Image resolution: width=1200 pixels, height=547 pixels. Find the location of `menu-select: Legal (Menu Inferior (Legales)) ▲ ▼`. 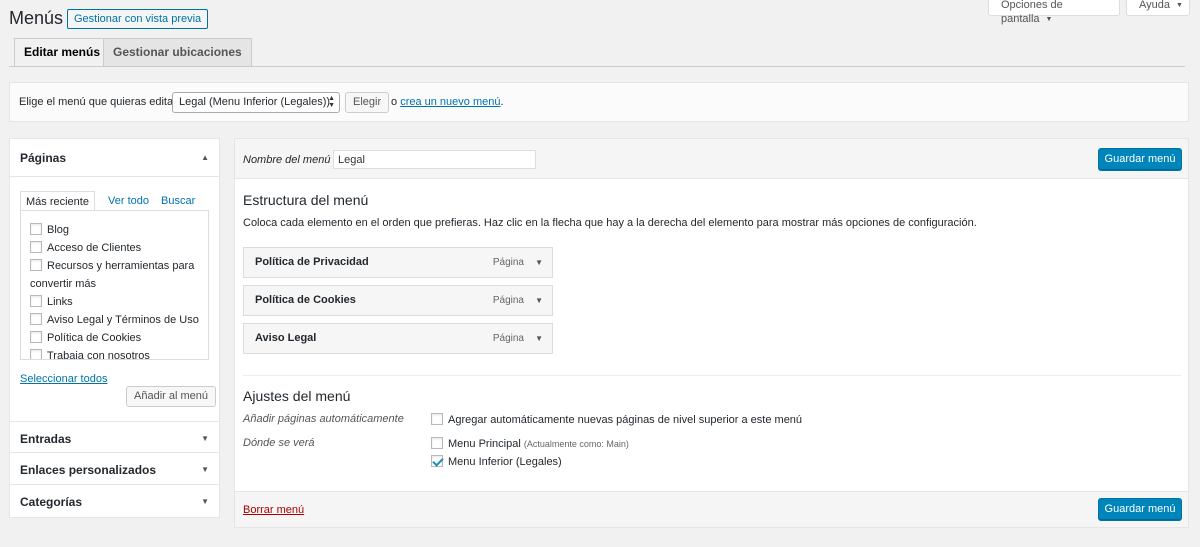

menu-select: Legal (Menu Inferior (Legales)) ▲ ▼ is located at coordinates (256, 102).